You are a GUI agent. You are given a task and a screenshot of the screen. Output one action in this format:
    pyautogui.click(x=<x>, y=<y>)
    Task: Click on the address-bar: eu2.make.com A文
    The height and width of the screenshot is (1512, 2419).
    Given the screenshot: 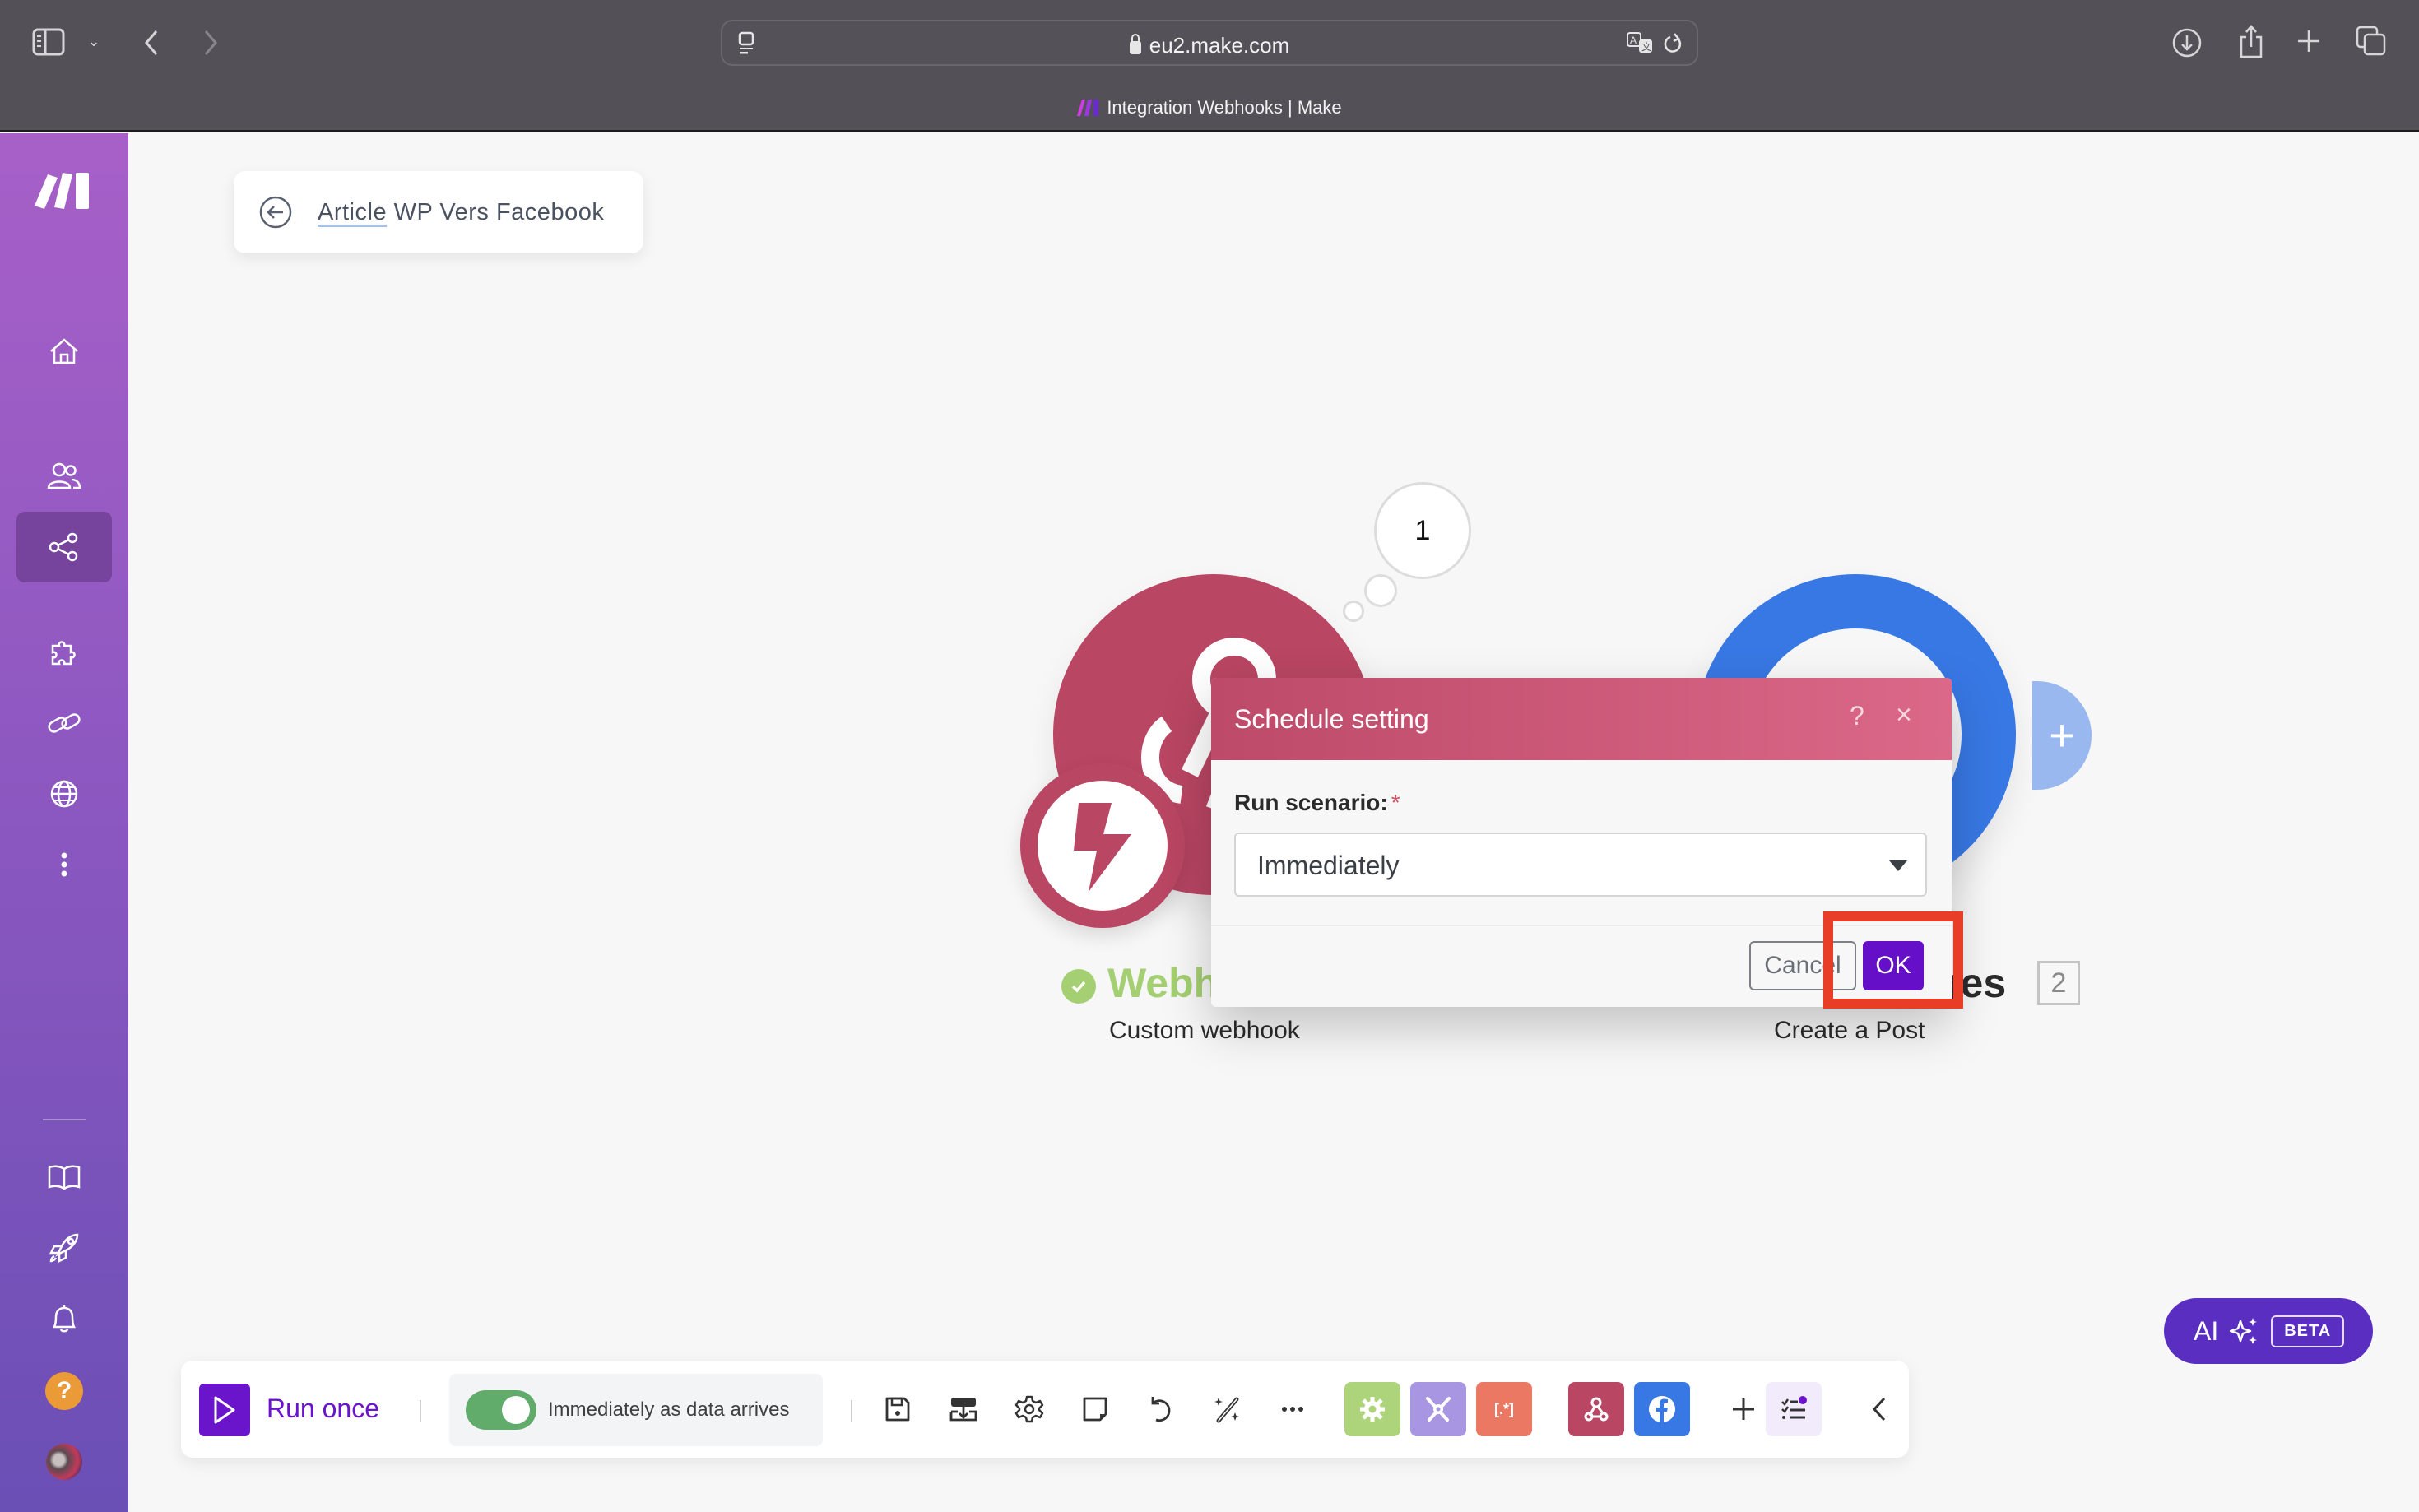 What is the action you would take?
    pyautogui.click(x=1209, y=43)
    